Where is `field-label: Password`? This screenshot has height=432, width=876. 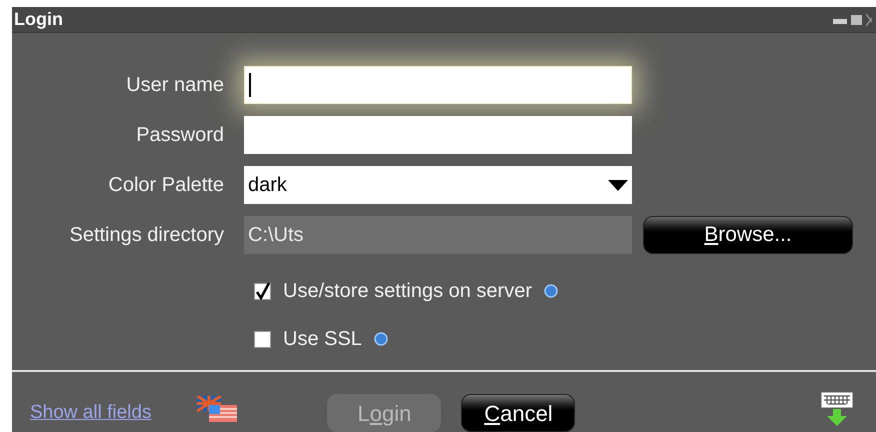
field-label: Password is located at coordinates (180, 135).